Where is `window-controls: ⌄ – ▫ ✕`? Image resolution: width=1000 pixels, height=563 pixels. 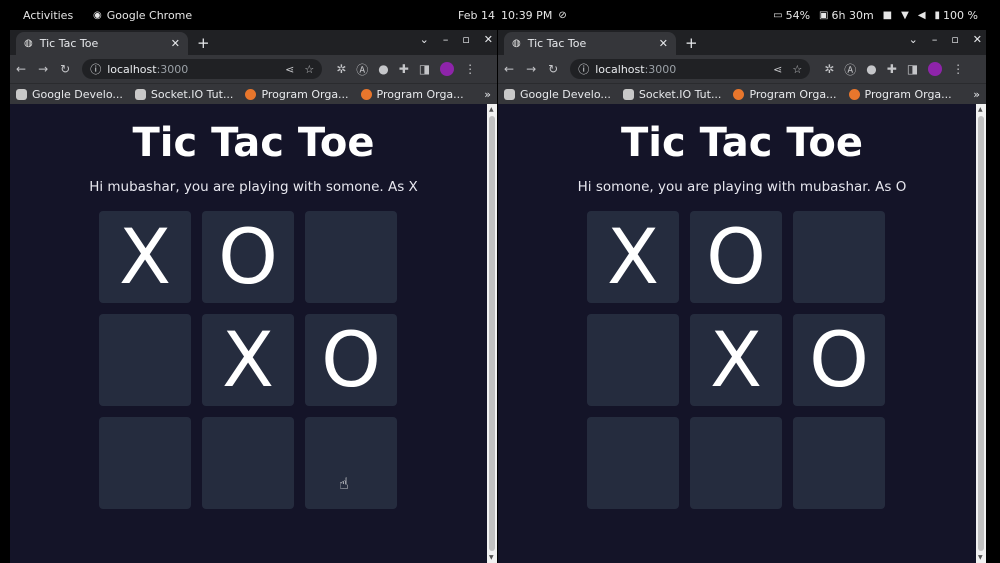
window-controls: ⌄ – ▫ ✕ is located at coordinates (945, 39).